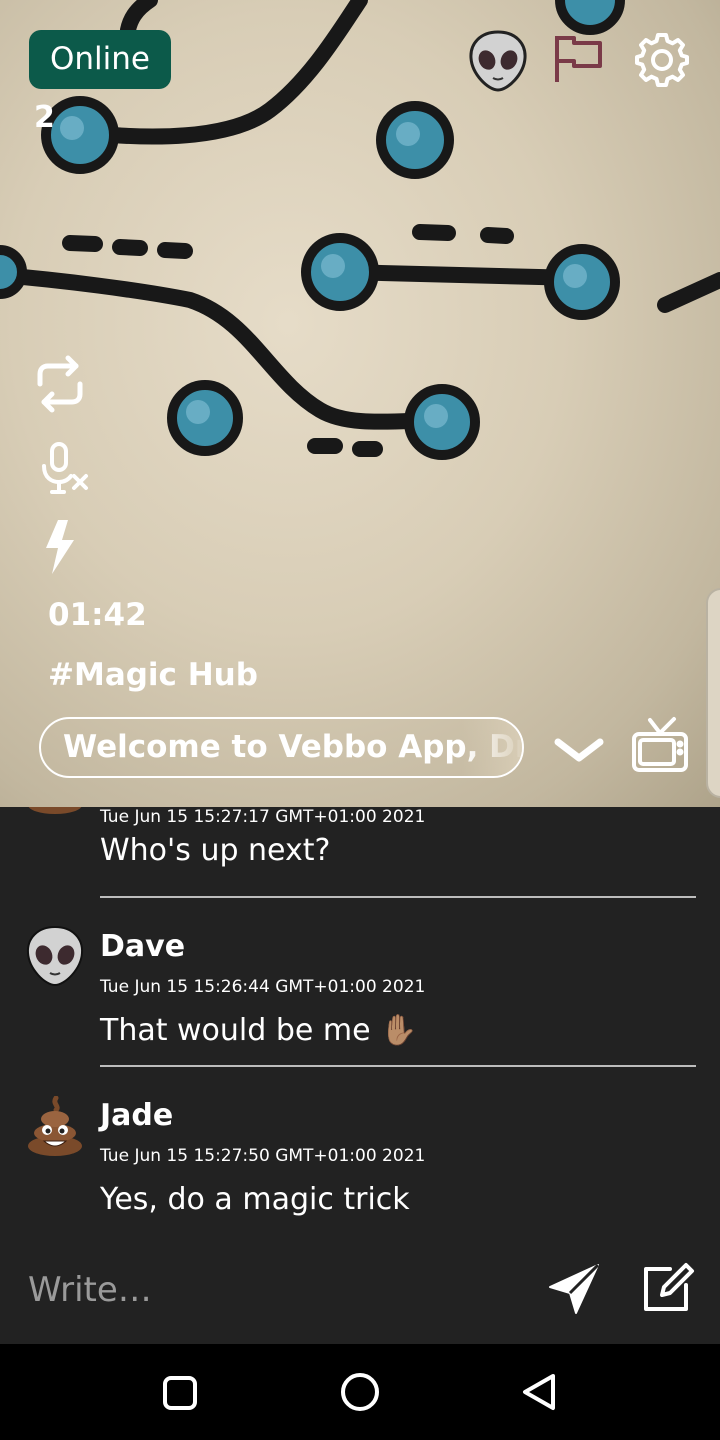 Image resolution: width=720 pixels, height=1440 pixels. What do you see at coordinates (97, 615) in the screenshot?
I see `stream-timer: 01:42` at bounding box center [97, 615].